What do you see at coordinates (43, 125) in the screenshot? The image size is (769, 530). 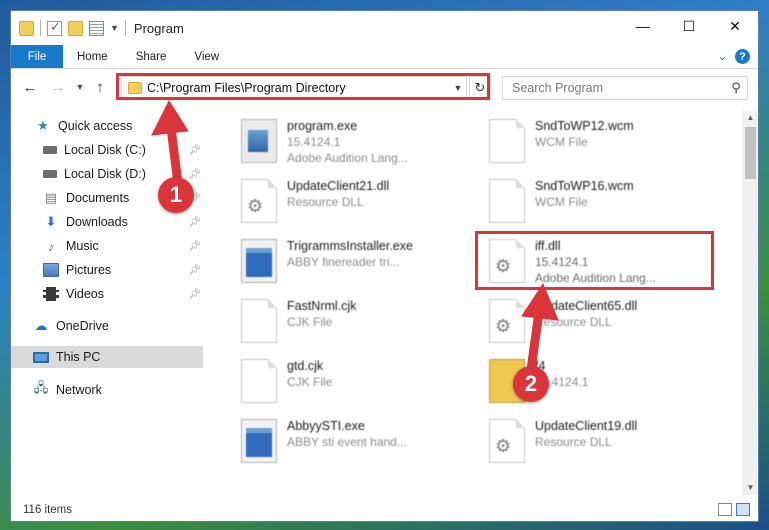 I see `star-icon: ★` at bounding box center [43, 125].